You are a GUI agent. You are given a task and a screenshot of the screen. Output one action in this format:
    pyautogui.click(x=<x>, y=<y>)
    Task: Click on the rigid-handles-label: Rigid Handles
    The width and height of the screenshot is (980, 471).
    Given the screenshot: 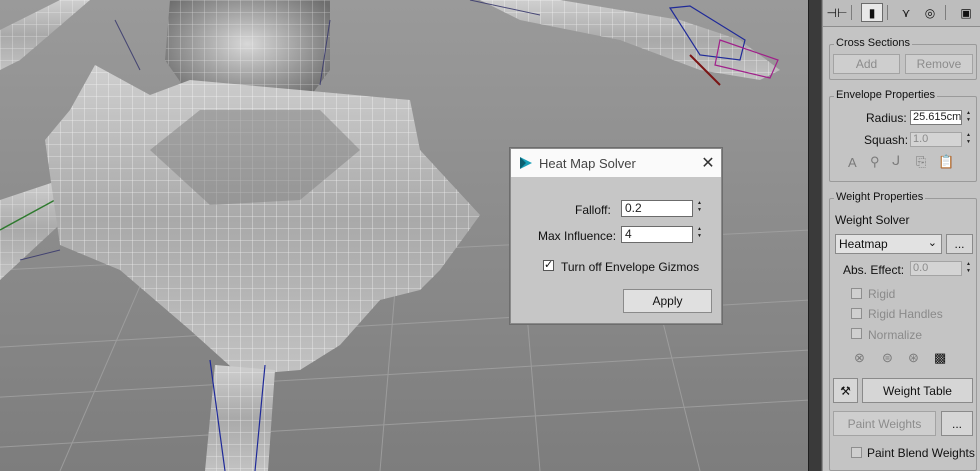 What is the action you would take?
    pyautogui.click(x=905, y=314)
    